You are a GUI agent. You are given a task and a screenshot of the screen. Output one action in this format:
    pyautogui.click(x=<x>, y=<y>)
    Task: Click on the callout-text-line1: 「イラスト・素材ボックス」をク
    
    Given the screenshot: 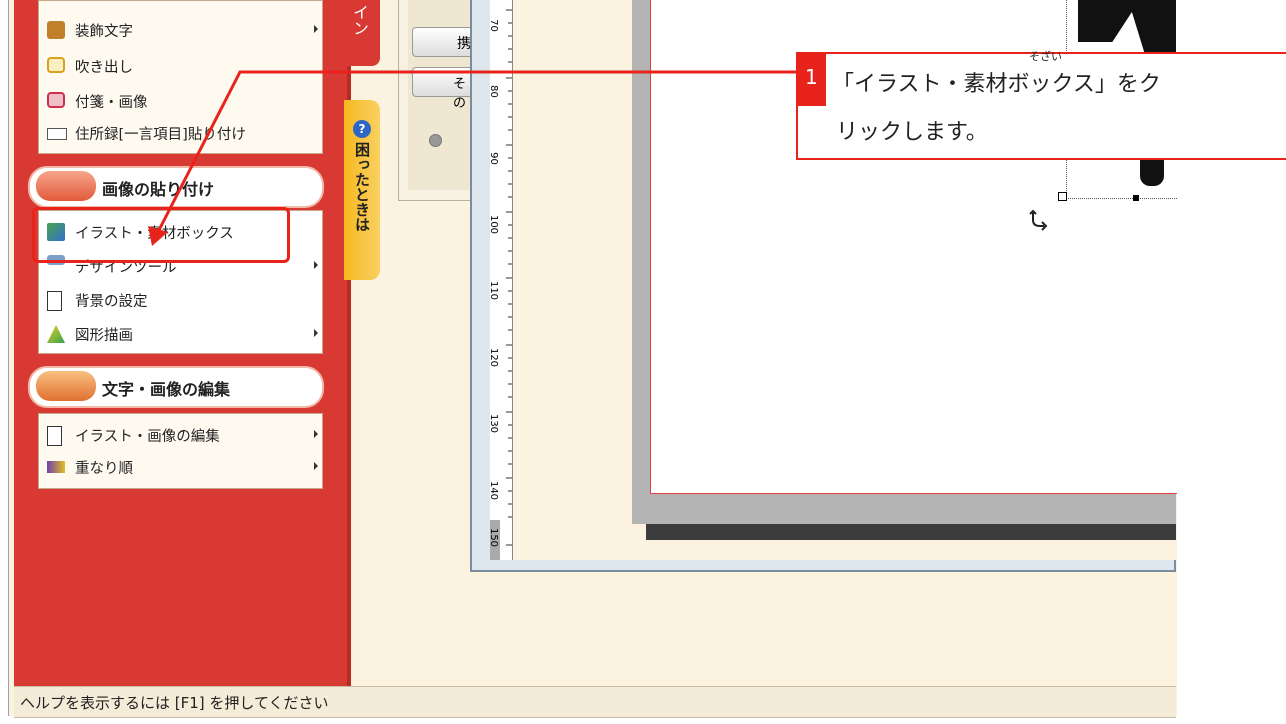 What is the action you would take?
    pyautogui.click(x=996, y=84)
    